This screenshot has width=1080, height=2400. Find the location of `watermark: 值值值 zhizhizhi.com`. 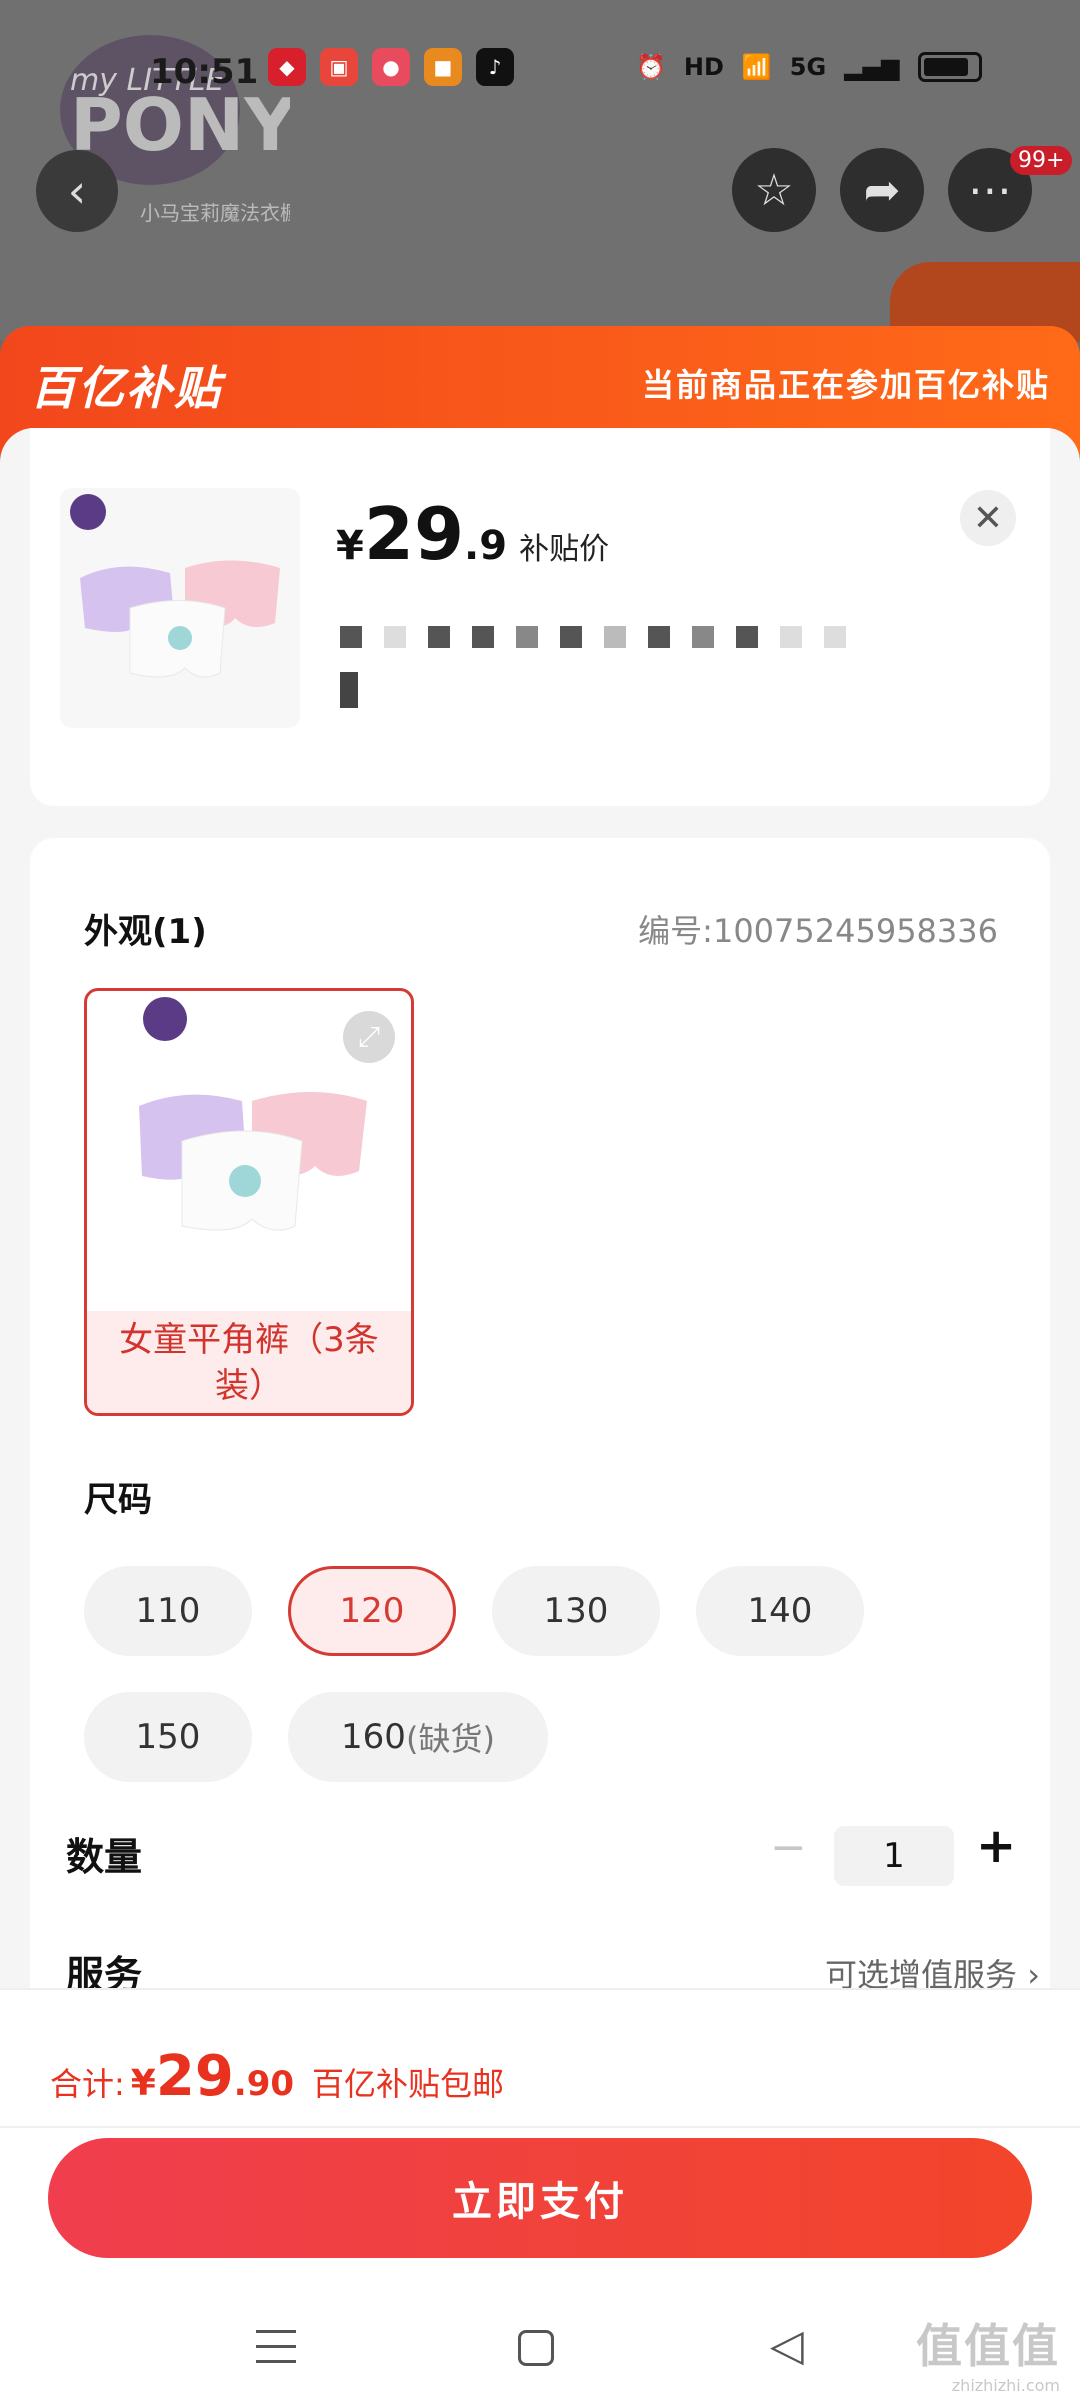

watermark: 值值值 zhizhizhi.com is located at coordinates (988, 2357).